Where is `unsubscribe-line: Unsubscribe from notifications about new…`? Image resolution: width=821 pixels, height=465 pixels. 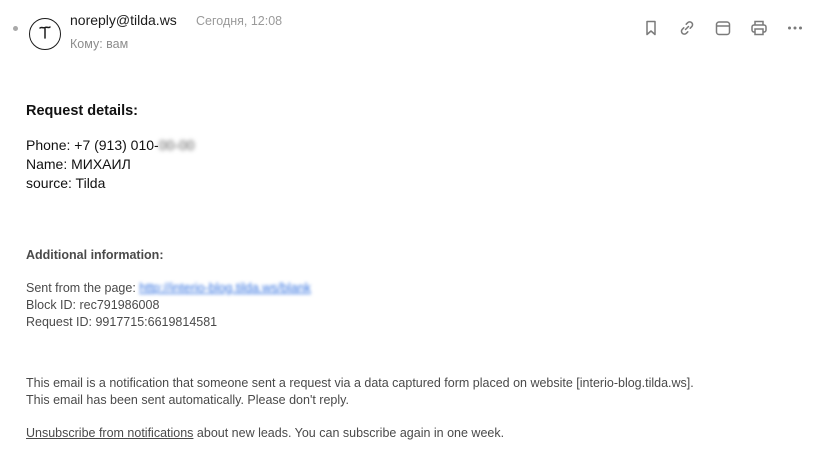
unsubscribe-line: Unsubscribe from notifications about new… is located at coordinates (416, 433).